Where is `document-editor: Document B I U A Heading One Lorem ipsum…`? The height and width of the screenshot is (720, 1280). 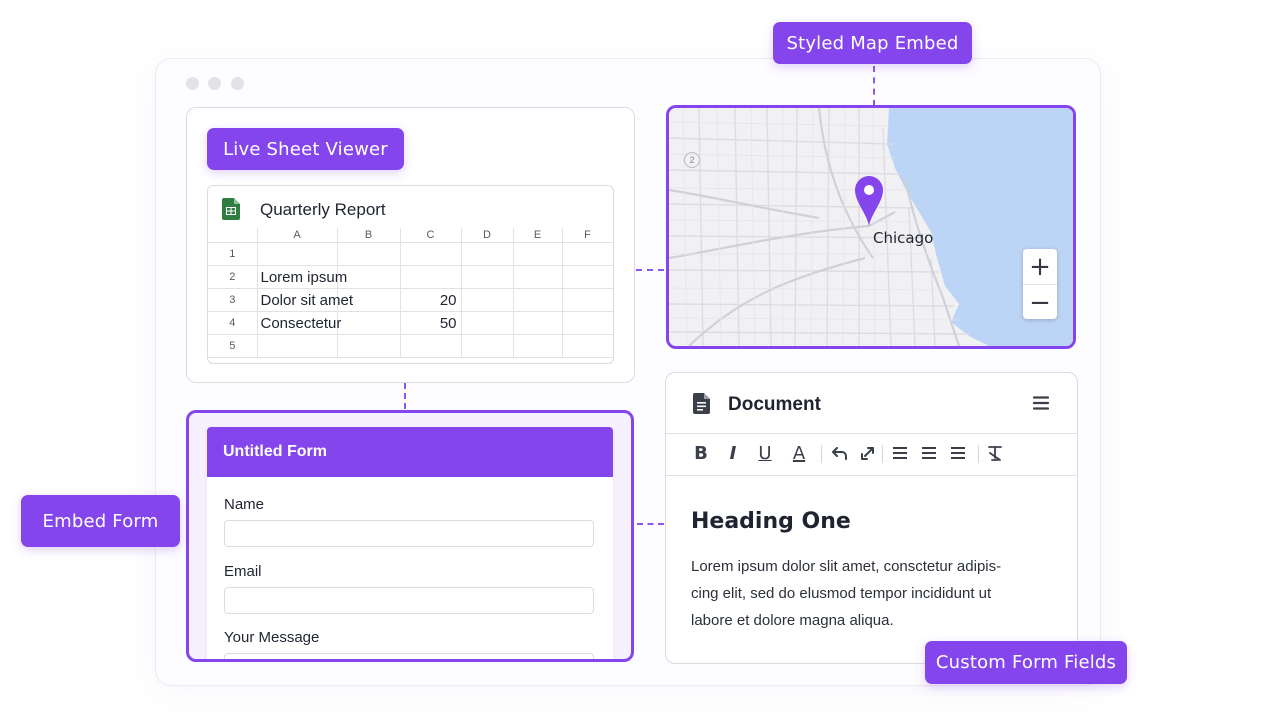 document-editor: Document B I U A Heading One Lorem ipsum… is located at coordinates (871, 518).